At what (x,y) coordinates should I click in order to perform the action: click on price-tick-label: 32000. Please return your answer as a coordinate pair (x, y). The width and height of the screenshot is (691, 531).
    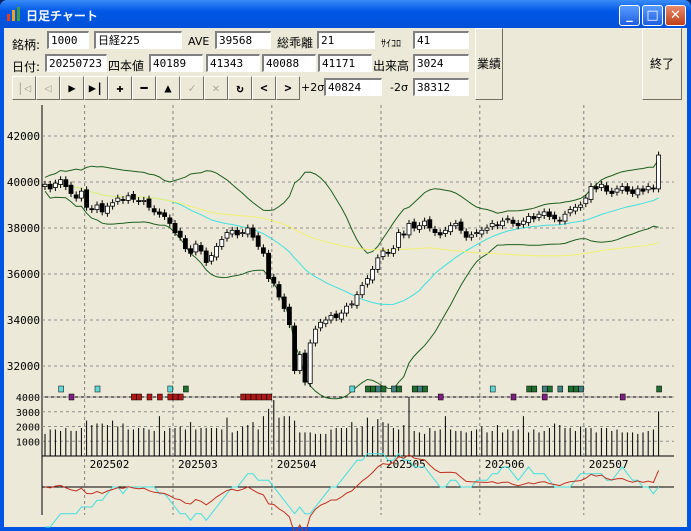
    Looking at the image, I should click on (23, 366).